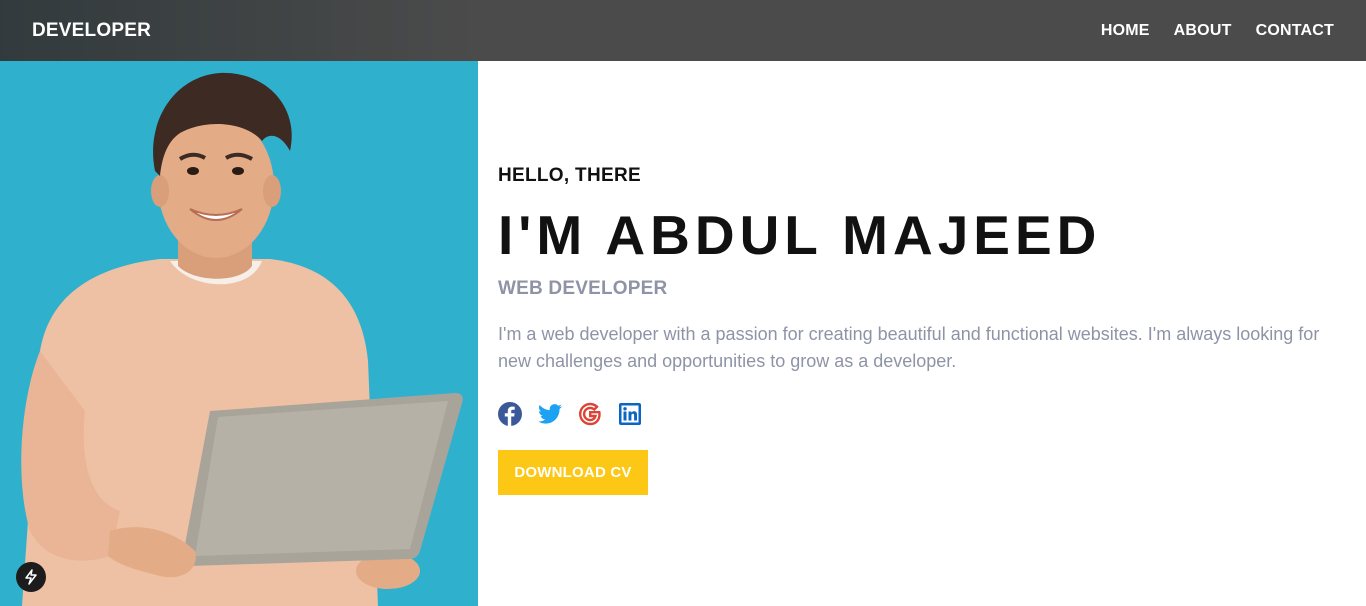  Describe the element at coordinates (800, 235) in the screenshot. I see `hero-name-heading: I'M ABDUL MAJEED` at that location.